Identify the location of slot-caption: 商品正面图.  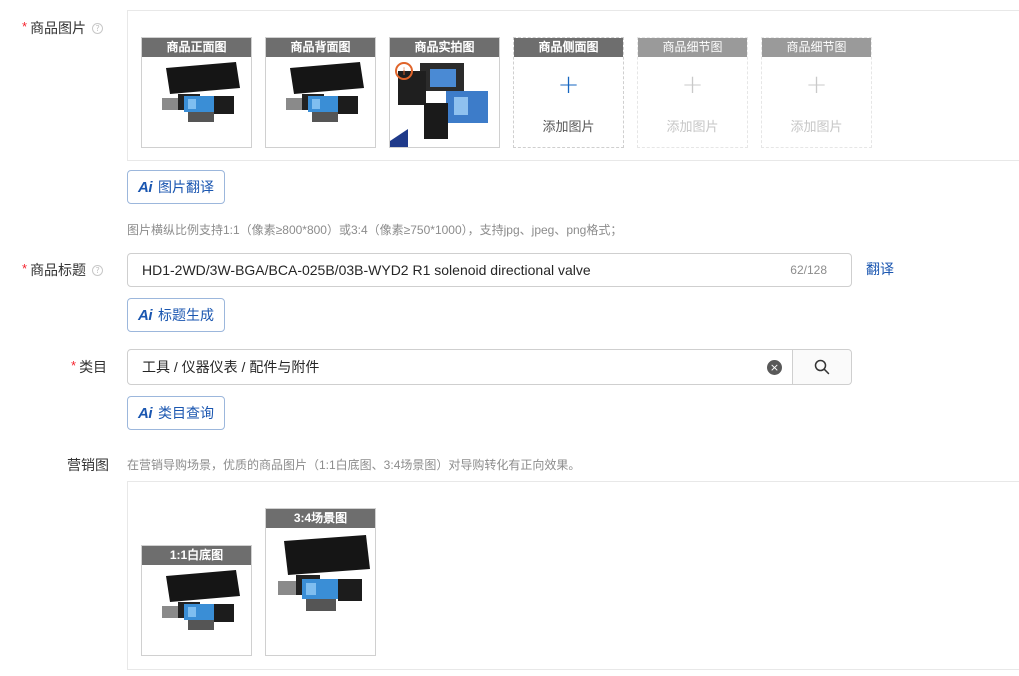
(196, 47).